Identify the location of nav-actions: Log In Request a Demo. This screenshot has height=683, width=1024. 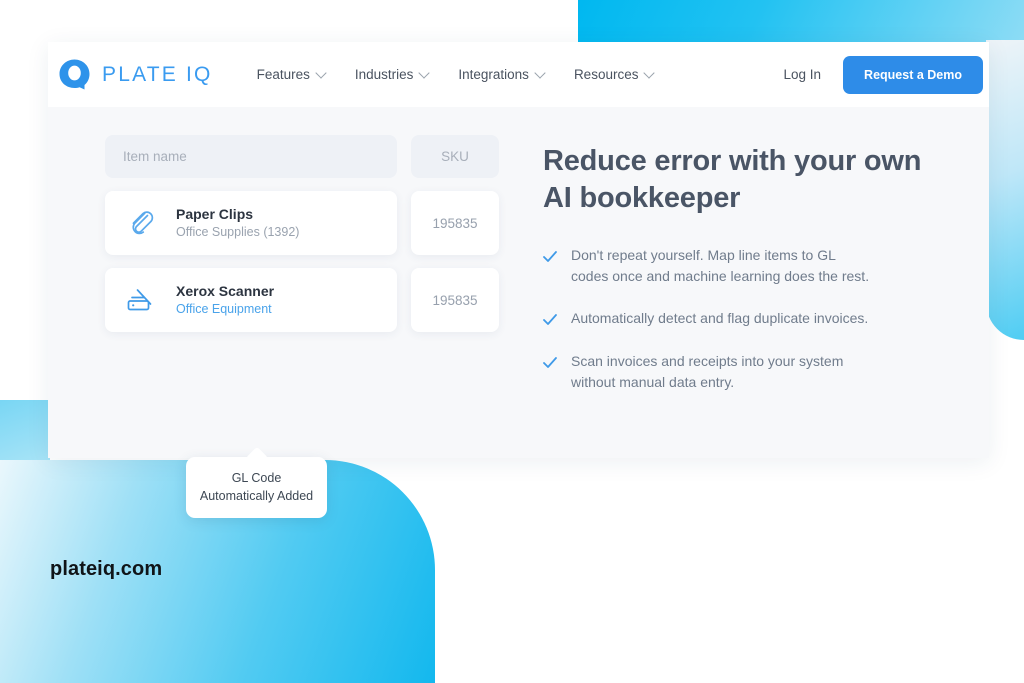
(887, 74).